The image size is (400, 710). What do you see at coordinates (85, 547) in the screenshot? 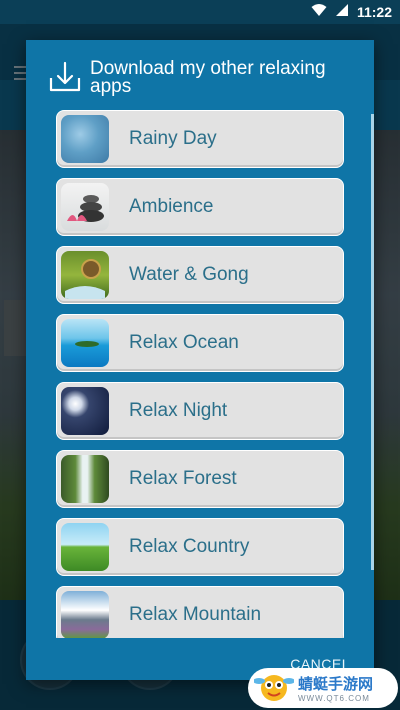
I see `relax-country-thumbnail` at bounding box center [85, 547].